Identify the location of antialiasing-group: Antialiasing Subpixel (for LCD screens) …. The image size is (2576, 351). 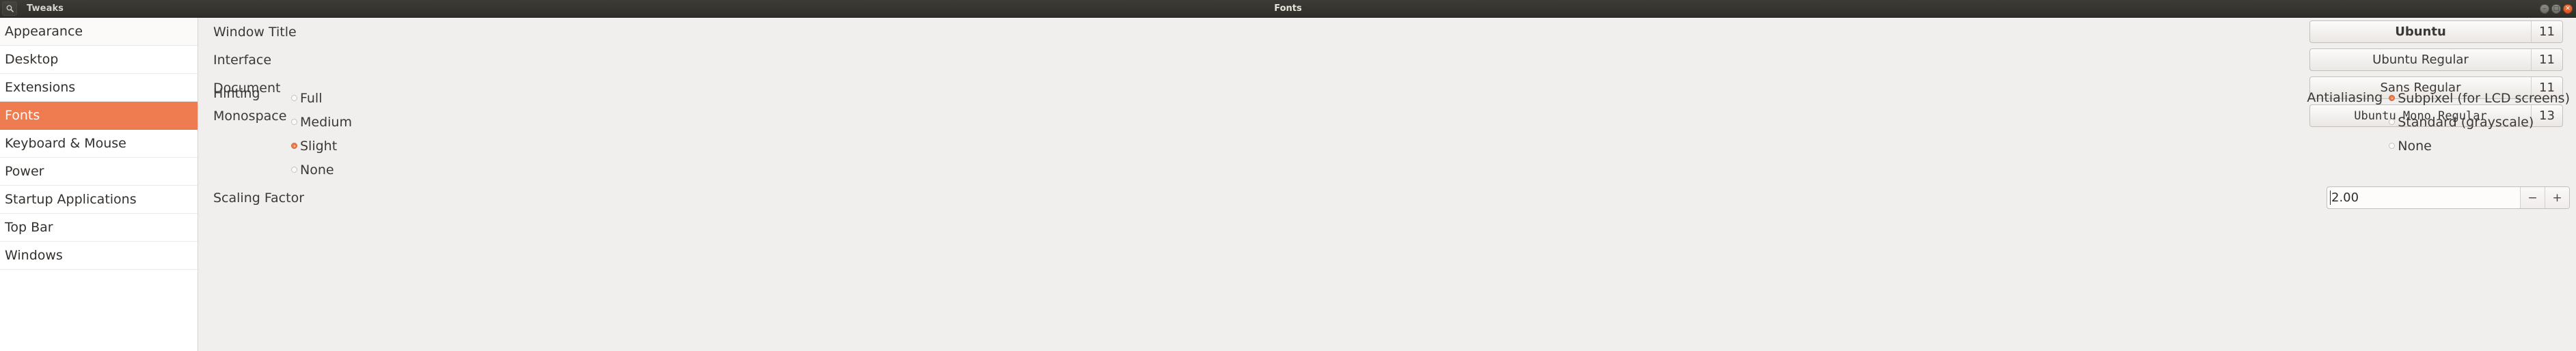
(2438, 122).